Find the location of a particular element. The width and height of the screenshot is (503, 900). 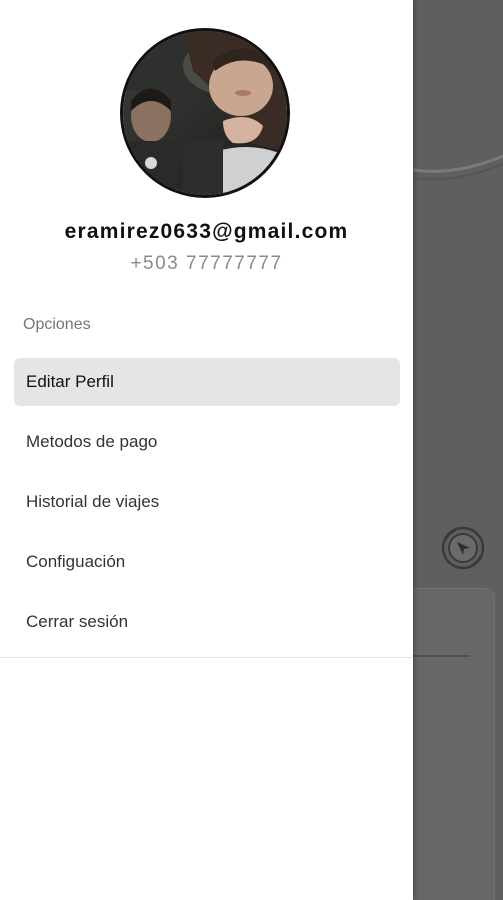

avatar-photo is located at coordinates (205, 113).